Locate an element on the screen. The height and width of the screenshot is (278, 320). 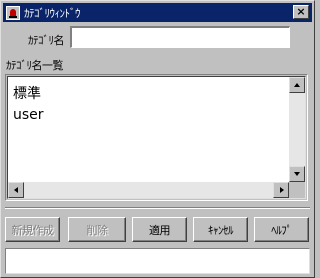
category-name-input is located at coordinates (180, 37).